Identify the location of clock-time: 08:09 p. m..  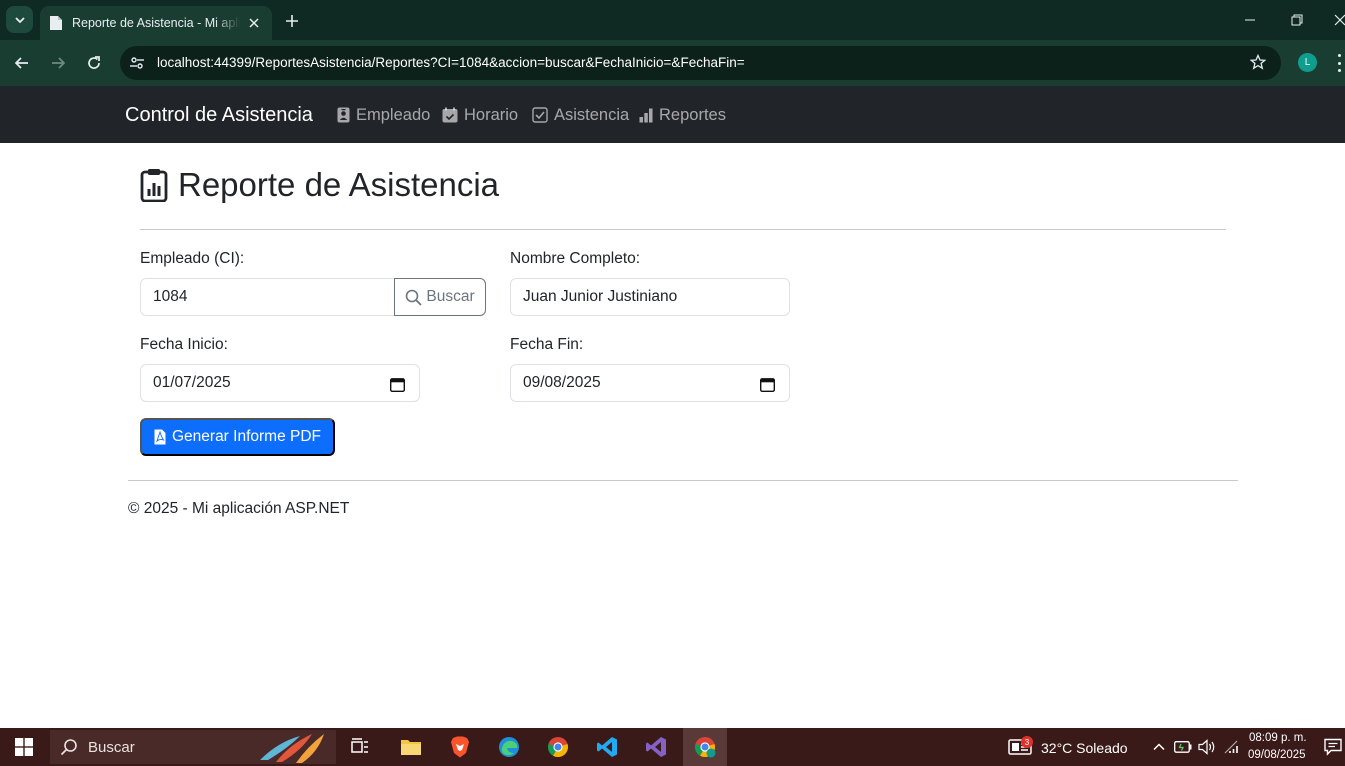
(1278, 738).